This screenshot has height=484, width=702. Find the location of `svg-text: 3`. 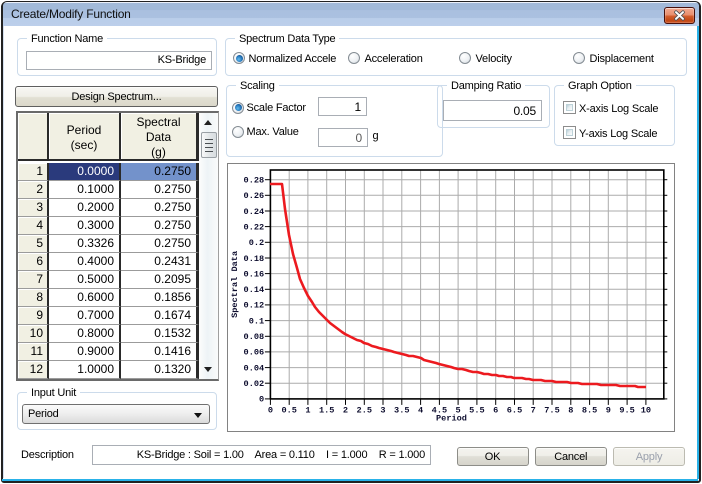

svg-text: 3 is located at coordinates (382, 410).